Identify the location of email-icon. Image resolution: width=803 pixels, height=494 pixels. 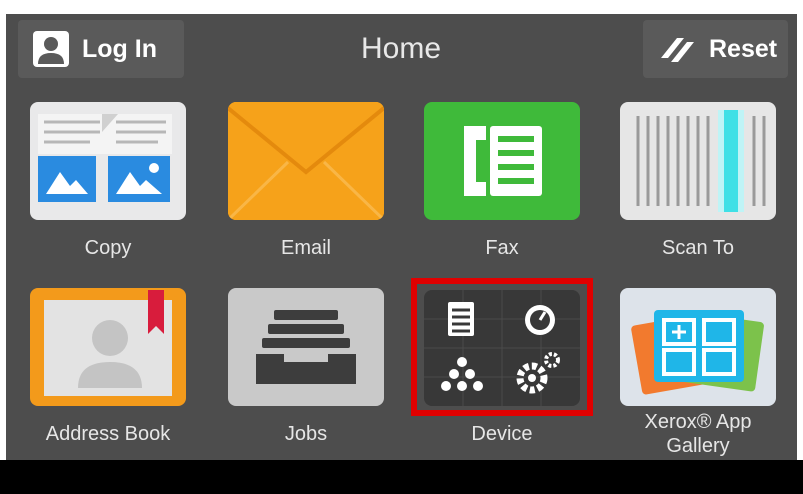
(306, 161).